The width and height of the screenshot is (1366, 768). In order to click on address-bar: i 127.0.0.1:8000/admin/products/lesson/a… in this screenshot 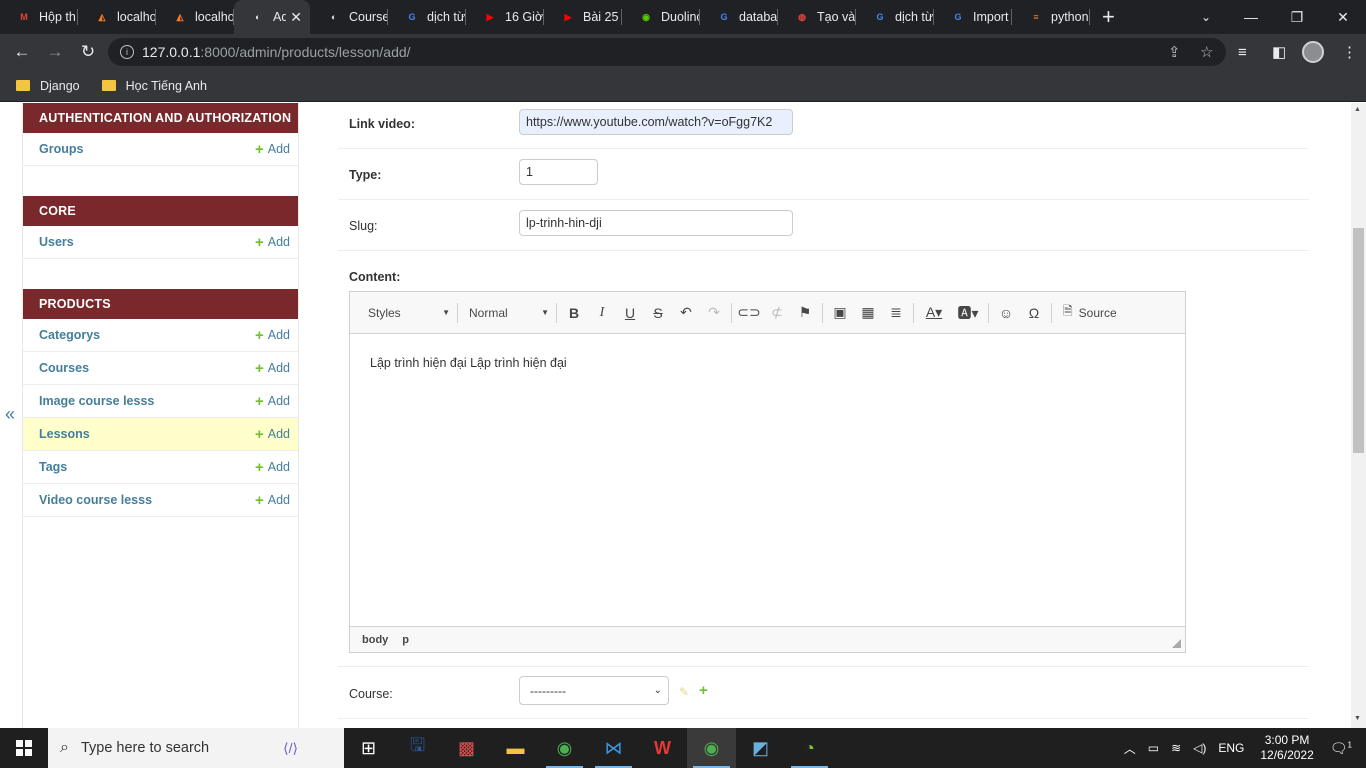, I will do `click(667, 52)`.